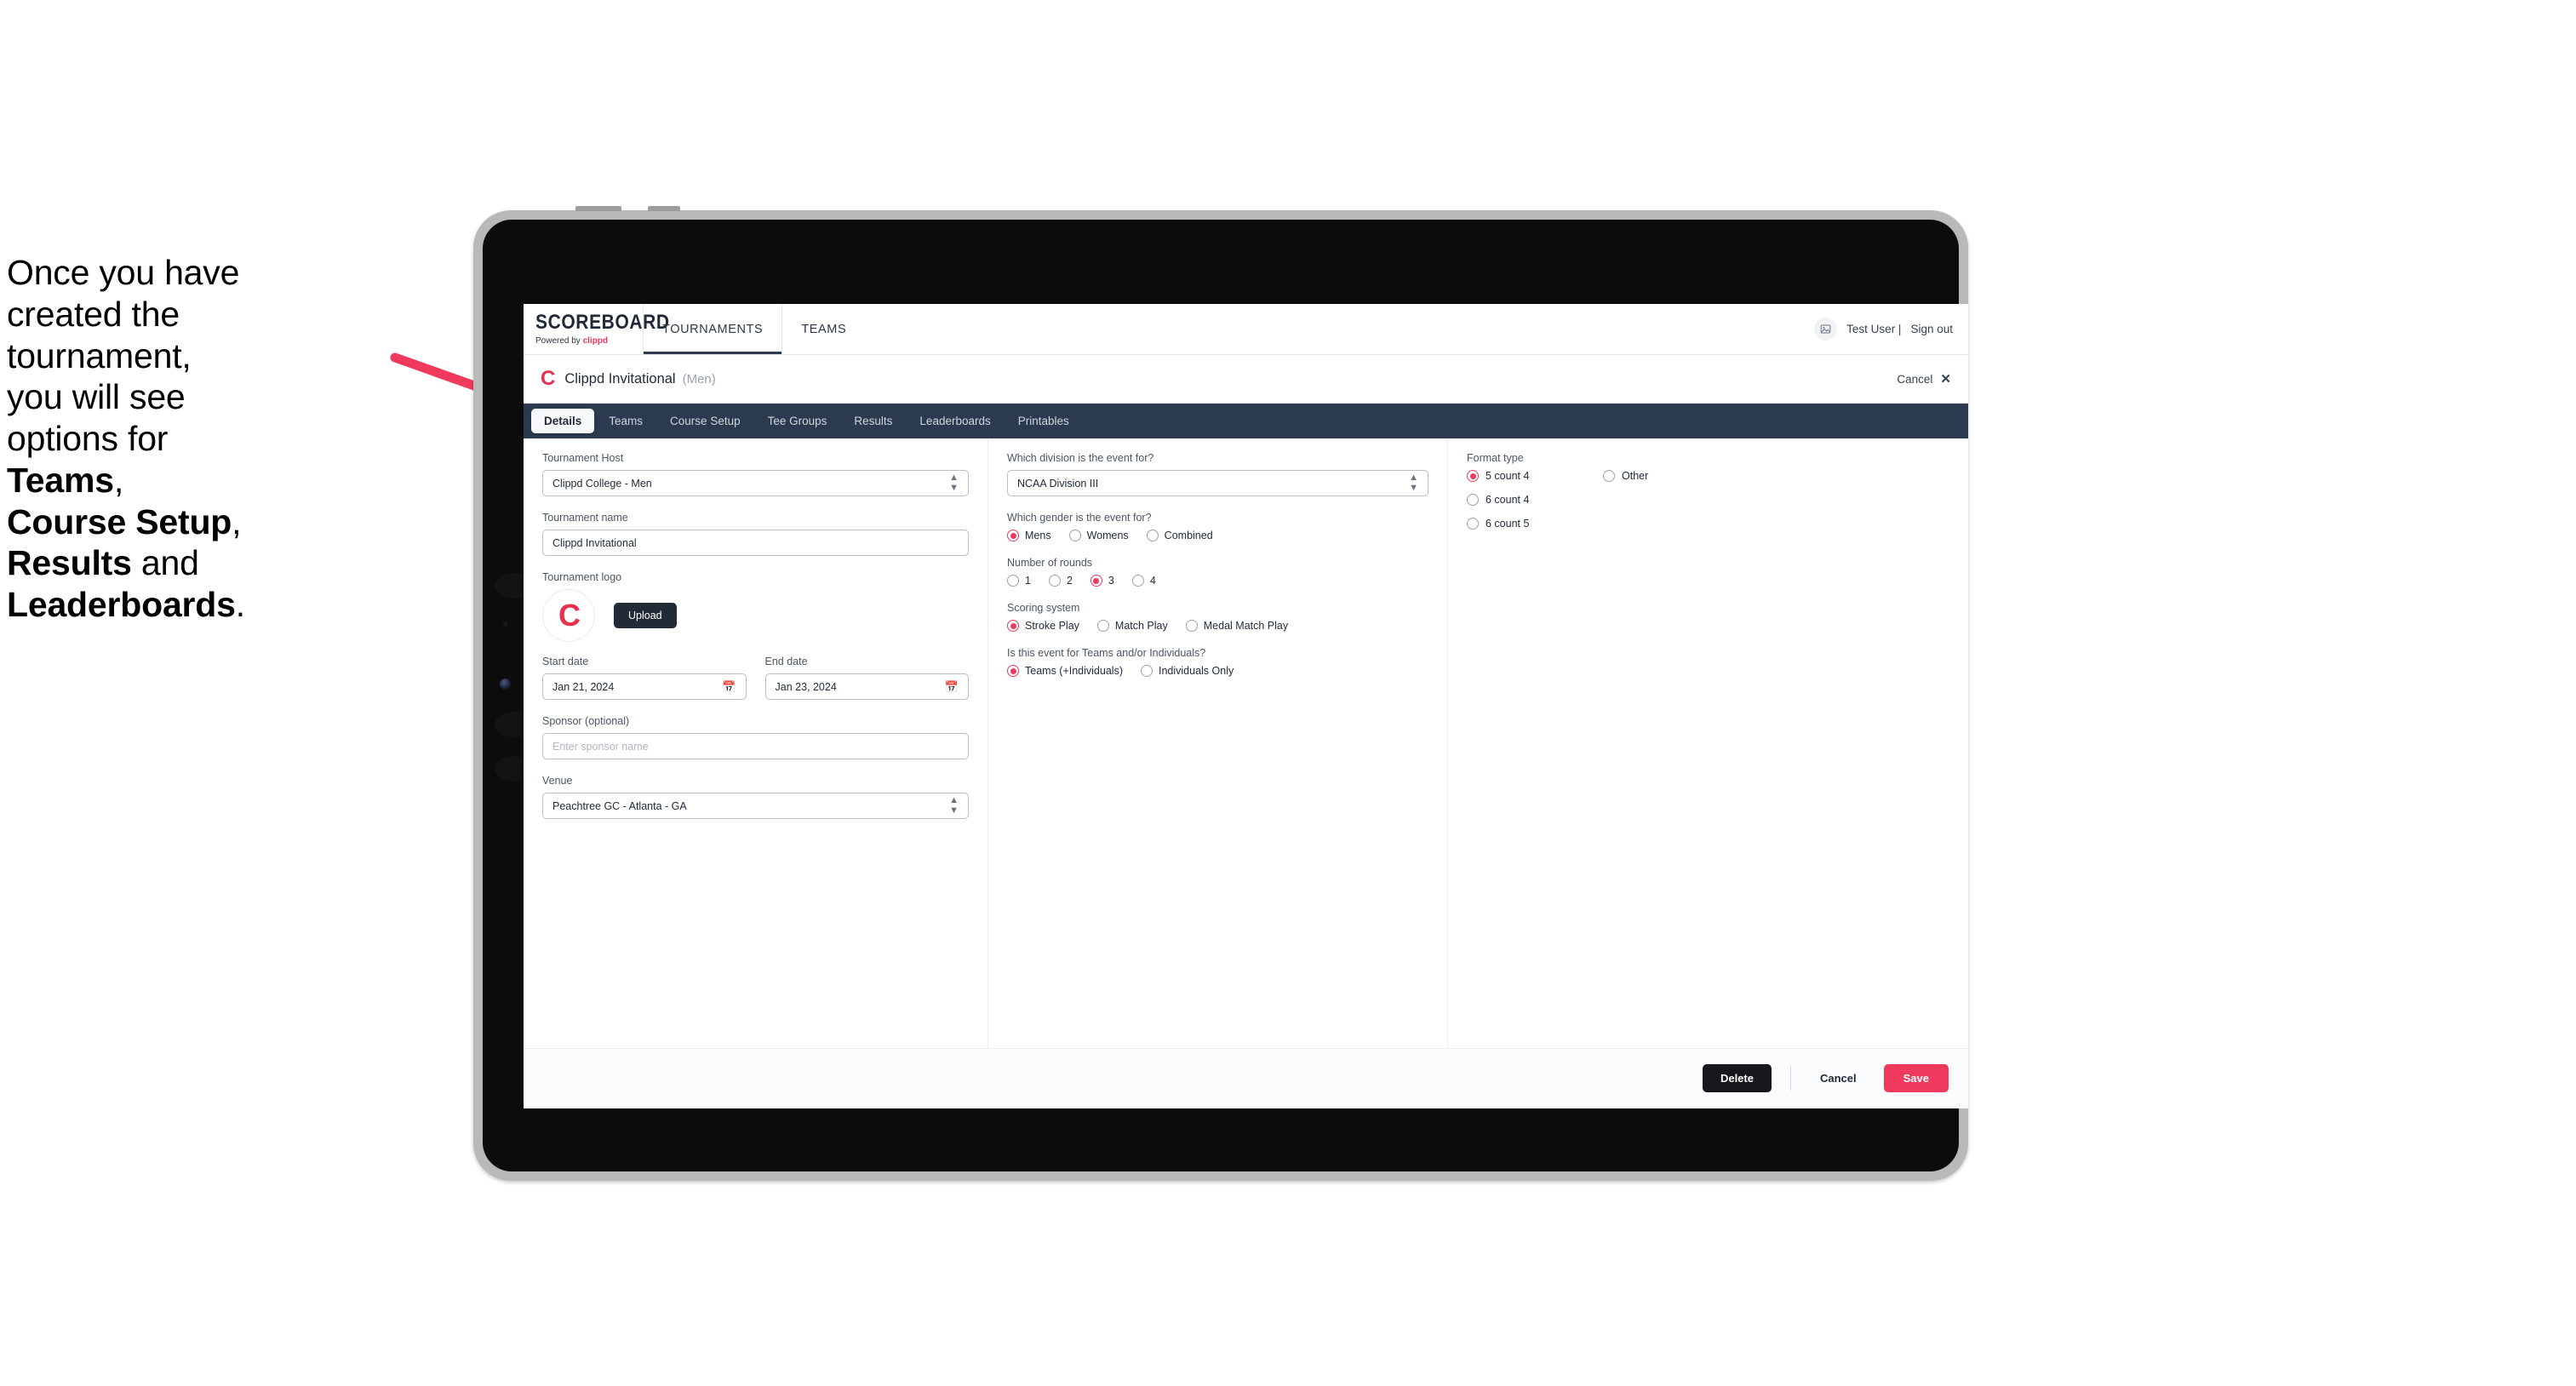  What do you see at coordinates (1535, 476) in the screenshot?
I see `format-option-5-count-4: 5 count 4` at bounding box center [1535, 476].